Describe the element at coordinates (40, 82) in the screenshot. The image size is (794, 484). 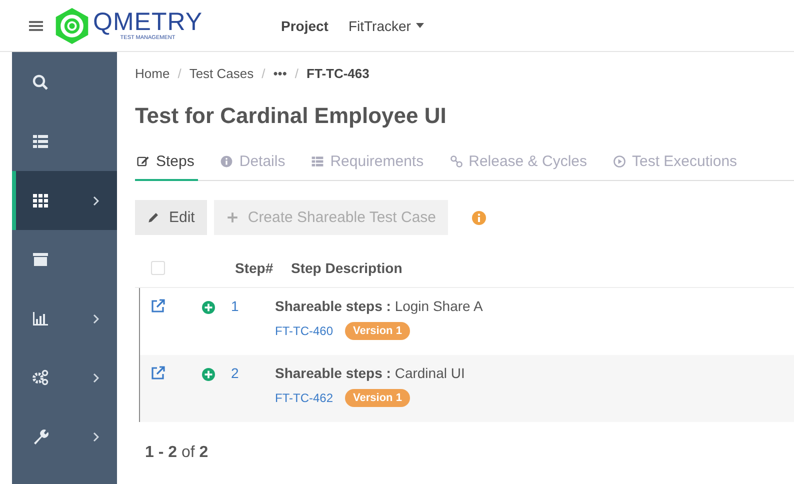
I see `search-icon` at that location.